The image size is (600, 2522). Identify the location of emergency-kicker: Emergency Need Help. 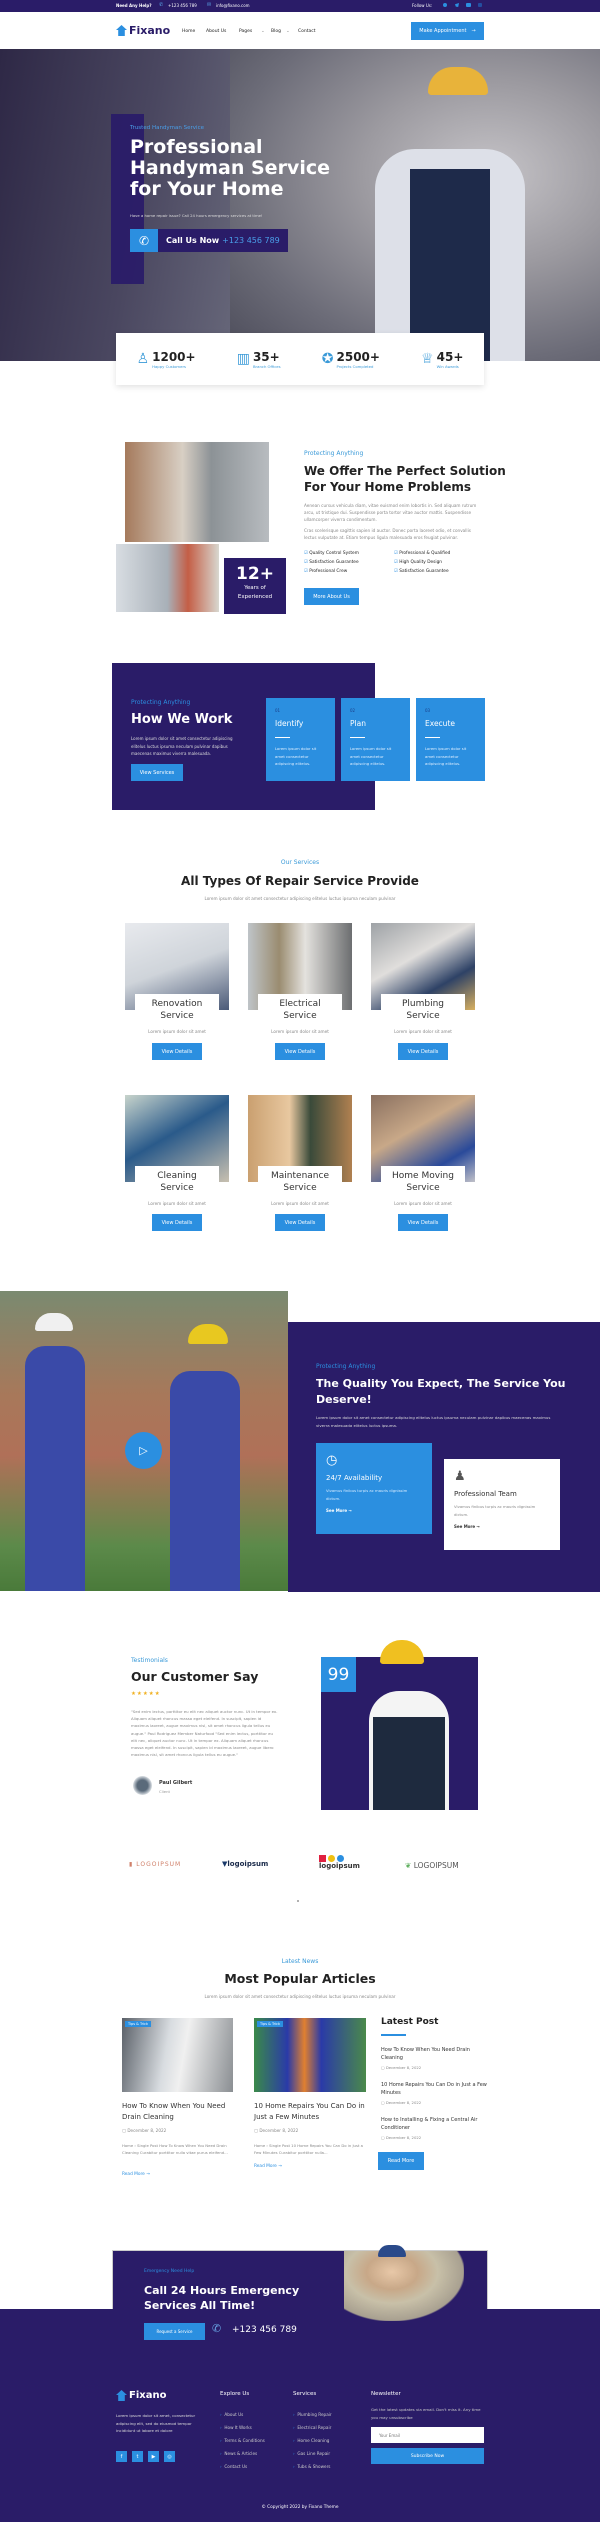
(169, 2271).